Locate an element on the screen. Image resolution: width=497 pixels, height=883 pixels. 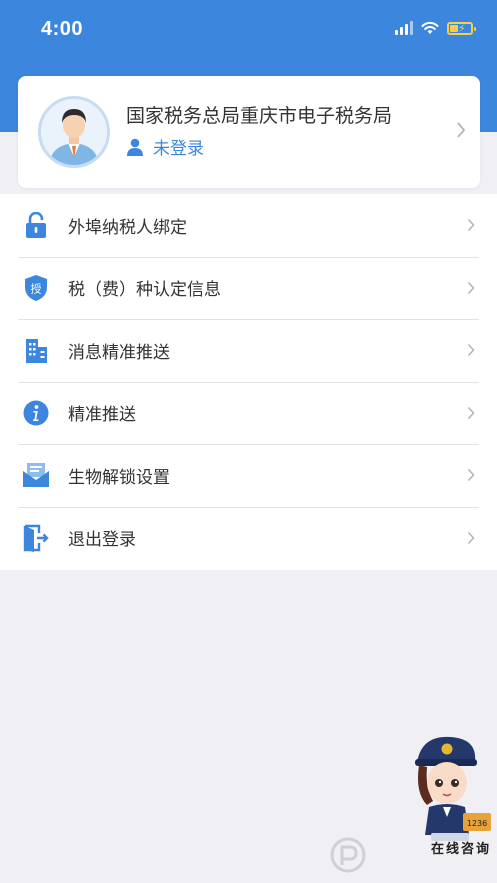
menu-item-label: 消息精准推送 is located at coordinates (119, 352).